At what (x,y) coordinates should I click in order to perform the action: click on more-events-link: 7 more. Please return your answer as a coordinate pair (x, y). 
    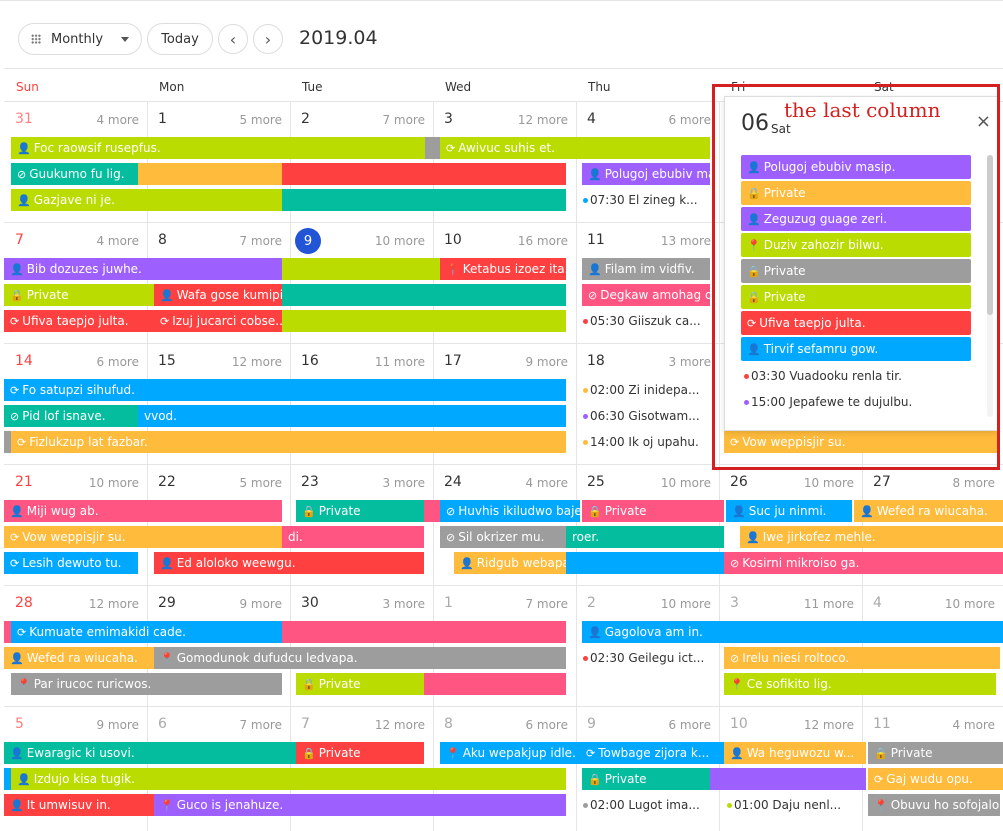
    Looking at the image, I should click on (247, 725).